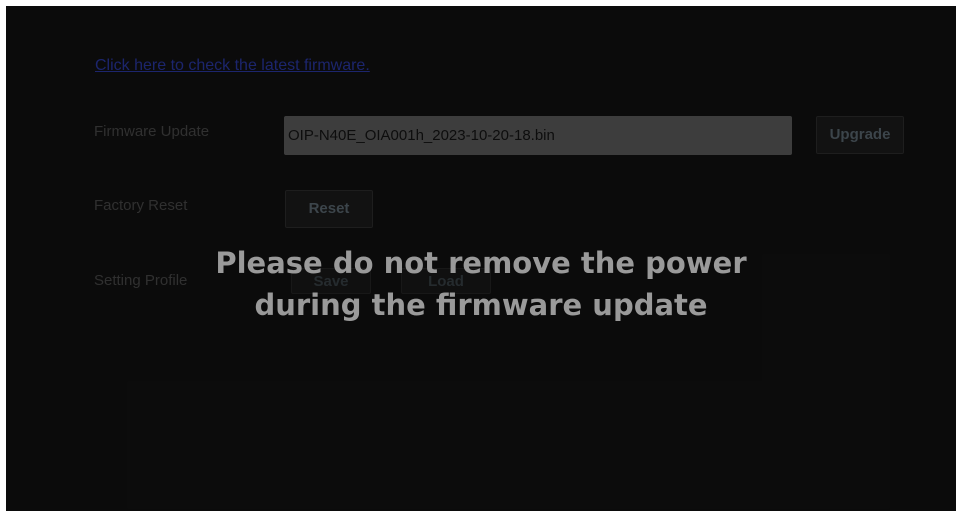 This screenshot has width=962, height=517. I want to click on power-warning-line-2: during the firmware update, so click(481, 305).